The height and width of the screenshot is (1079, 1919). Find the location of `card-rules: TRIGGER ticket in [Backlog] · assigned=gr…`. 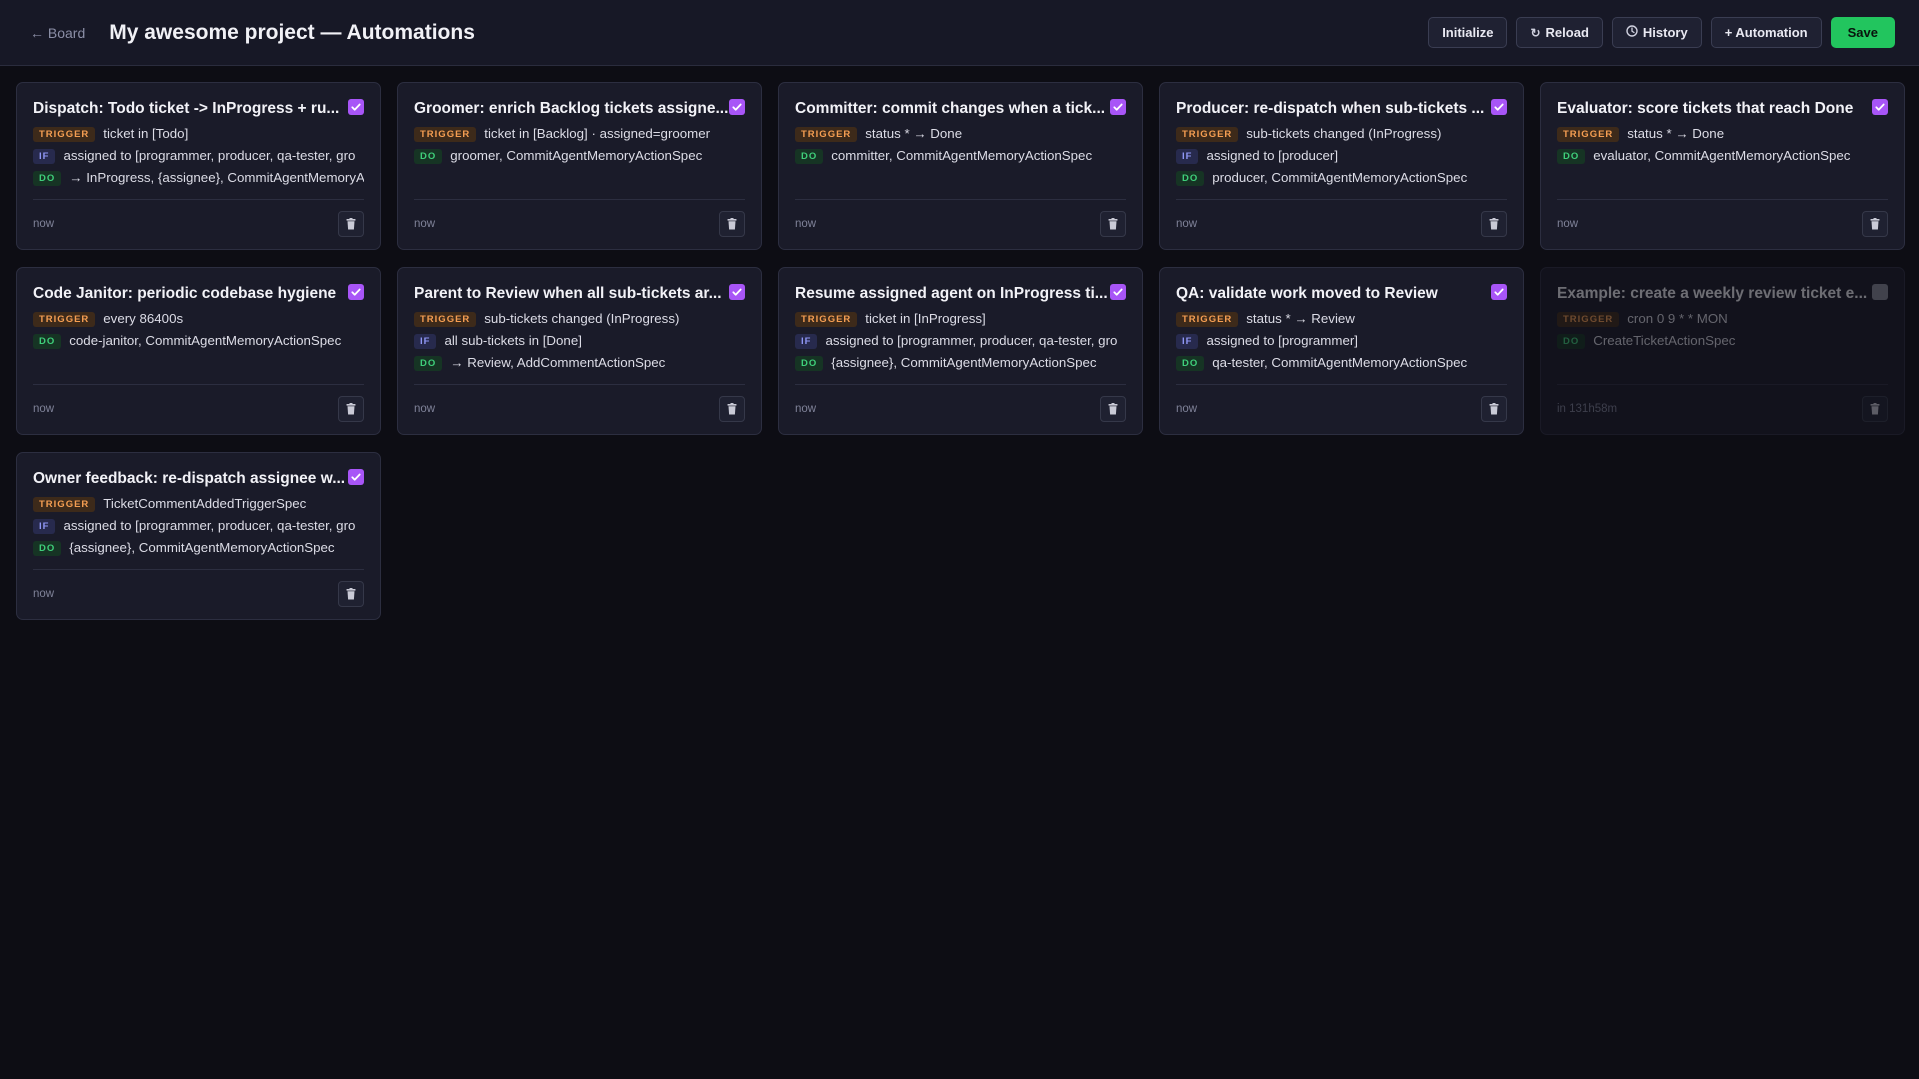

card-rules: TRIGGER ticket in [Backlog] · assigned=gr… is located at coordinates (579, 162).